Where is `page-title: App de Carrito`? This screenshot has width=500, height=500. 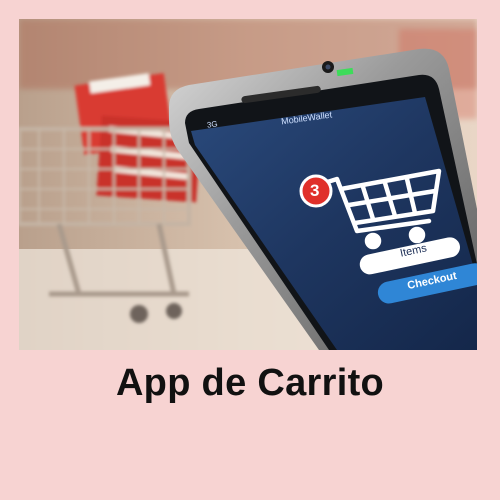
page-title: App de Carrito is located at coordinates (250, 383).